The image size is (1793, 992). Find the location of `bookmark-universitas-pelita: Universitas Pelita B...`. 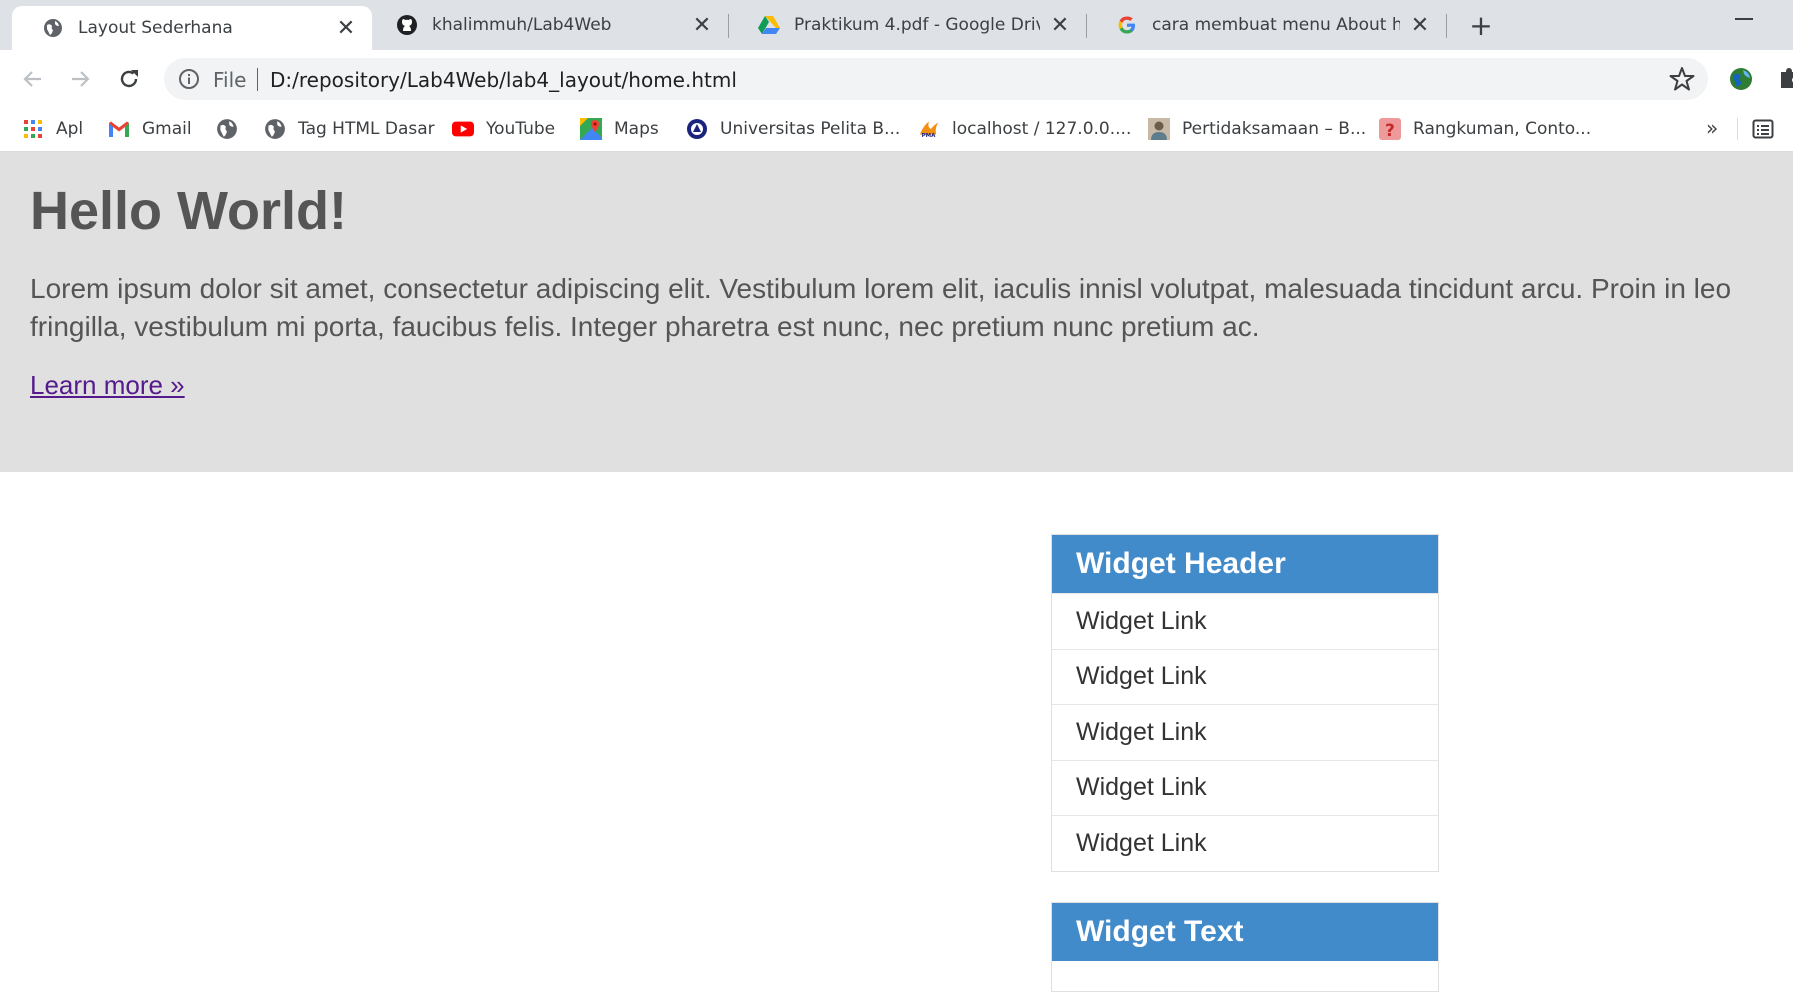

bookmark-universitas-pelita: Universitas Pelita B... is located at coordinates (793, 129).